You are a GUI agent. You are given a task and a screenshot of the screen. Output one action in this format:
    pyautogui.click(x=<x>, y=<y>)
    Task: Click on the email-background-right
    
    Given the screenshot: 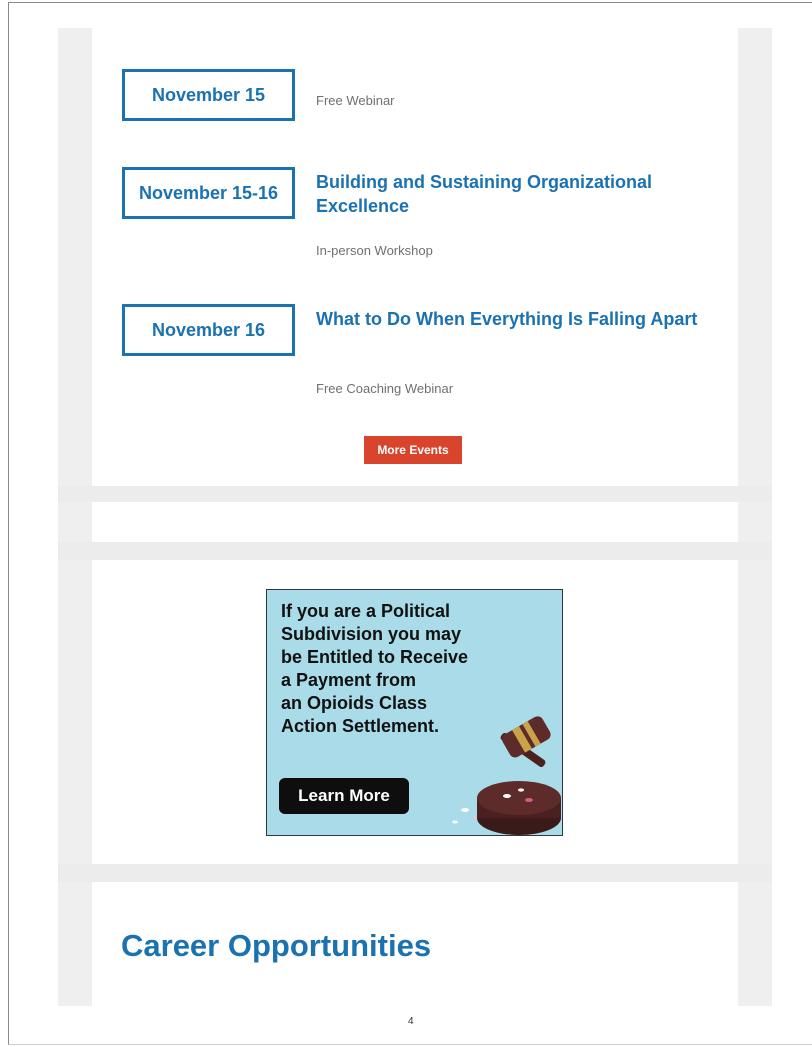 What is the action you would take?
    pyautogui.click(x=755, y=517)
    